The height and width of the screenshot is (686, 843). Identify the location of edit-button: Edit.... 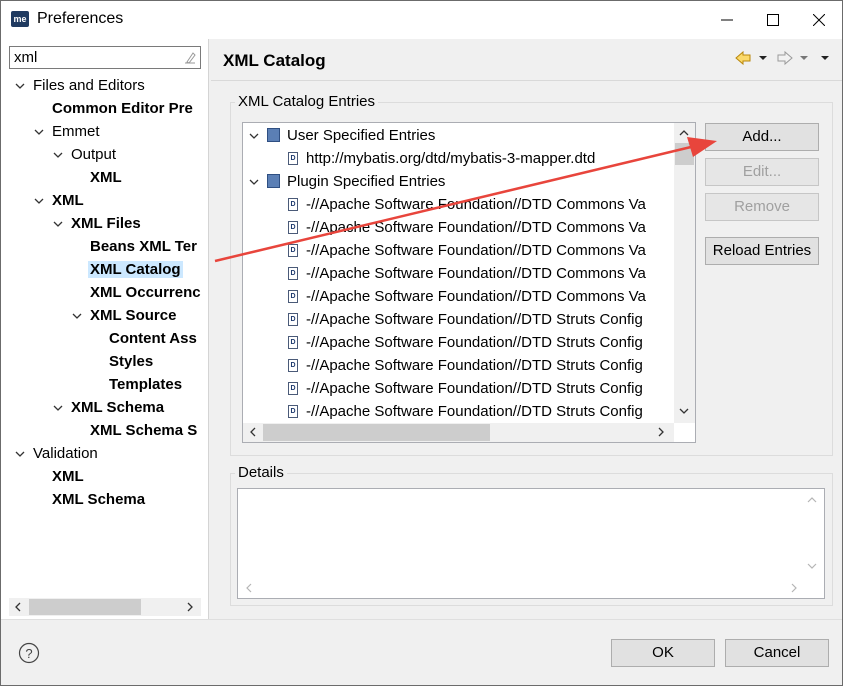
(762, 172).